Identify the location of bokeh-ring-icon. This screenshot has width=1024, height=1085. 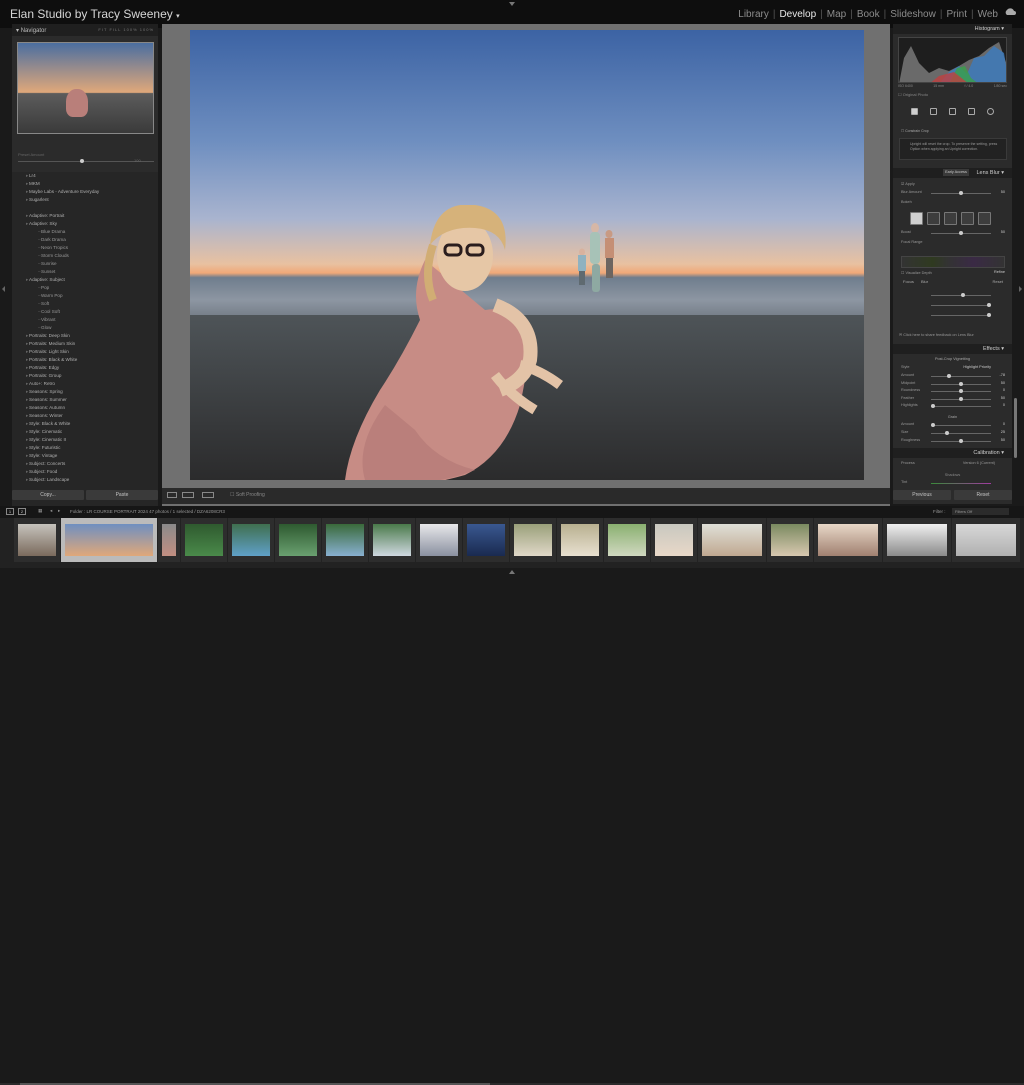
(967, 218).